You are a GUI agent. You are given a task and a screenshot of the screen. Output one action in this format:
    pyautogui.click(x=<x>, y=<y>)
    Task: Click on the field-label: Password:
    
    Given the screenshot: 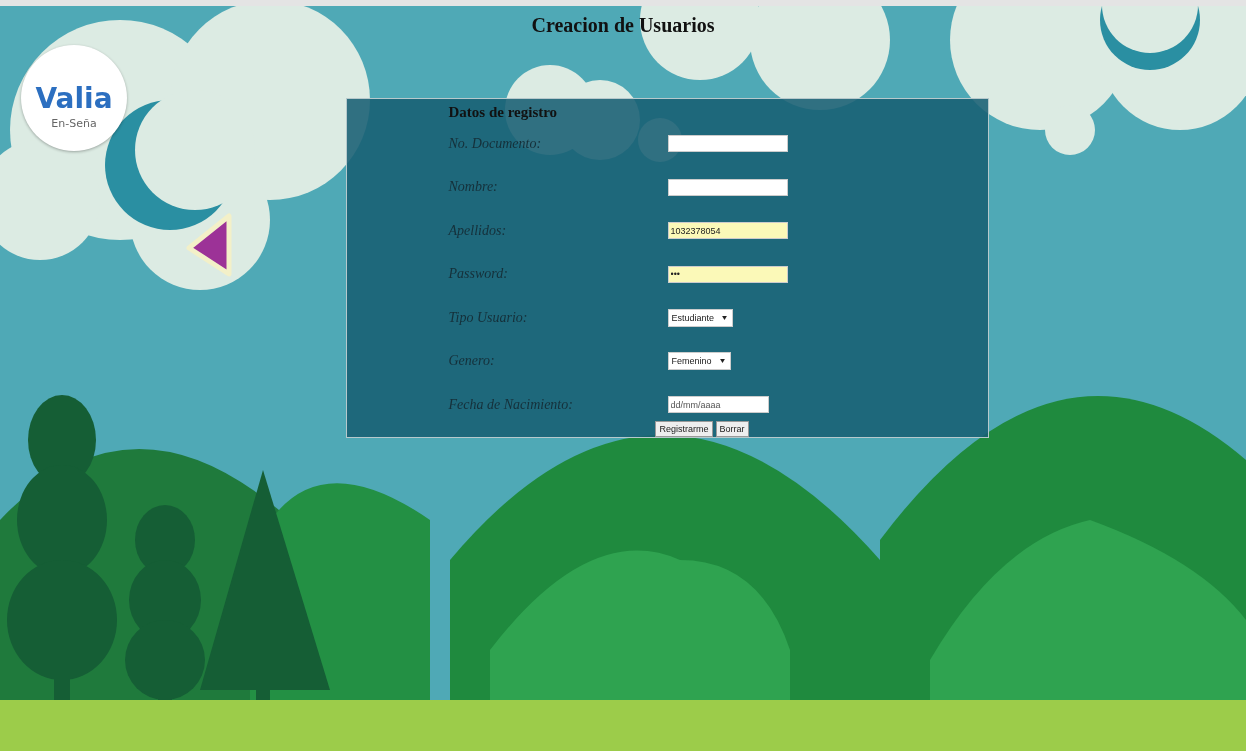 What is the action you would take?
    pyautogui.click(x=478, y=274)
    